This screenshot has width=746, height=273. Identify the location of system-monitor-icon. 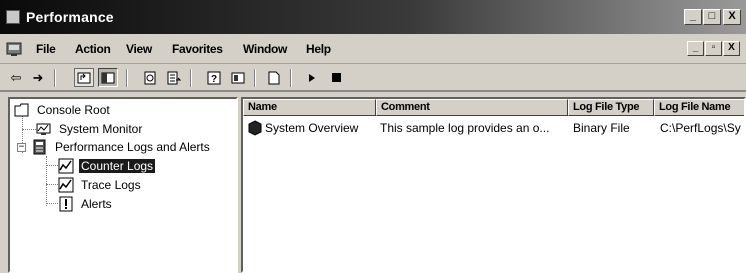
(44, 129).